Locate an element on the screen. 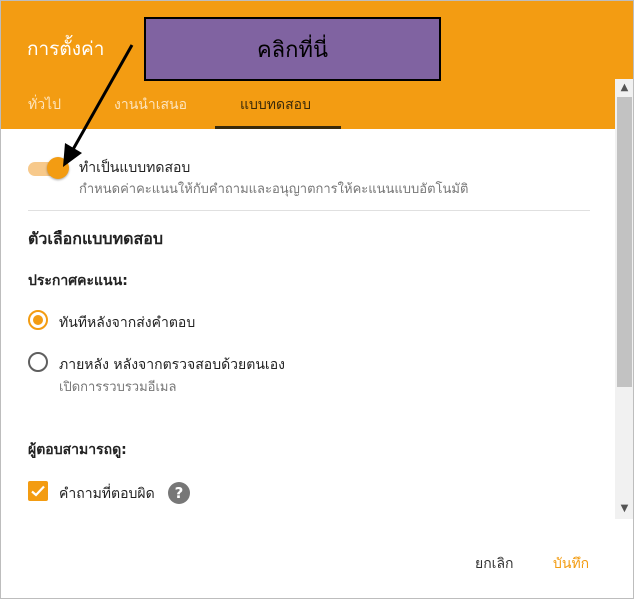  click-here-callout: คลิกที่นี่ is located at coordinates (292, 49).